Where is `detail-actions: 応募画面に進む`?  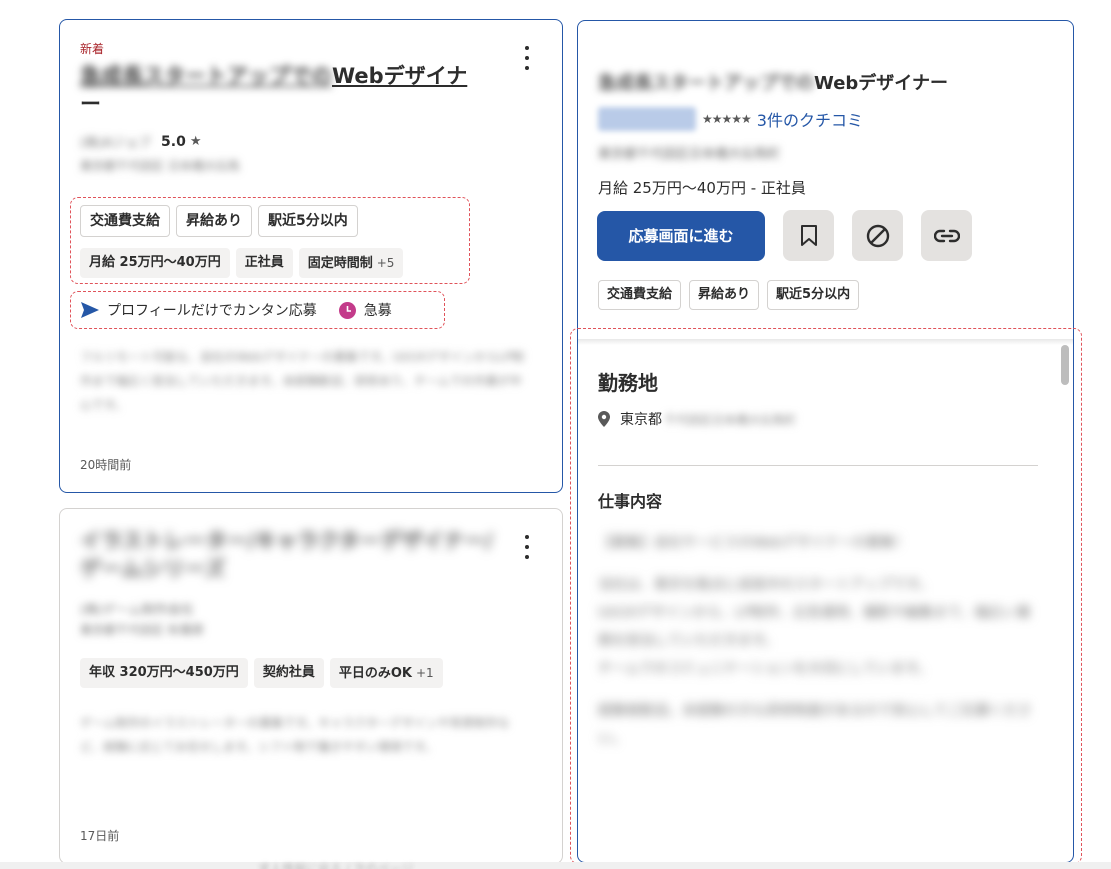
detail-actions: 応募画面に進む is located at coordinates (784, 235).